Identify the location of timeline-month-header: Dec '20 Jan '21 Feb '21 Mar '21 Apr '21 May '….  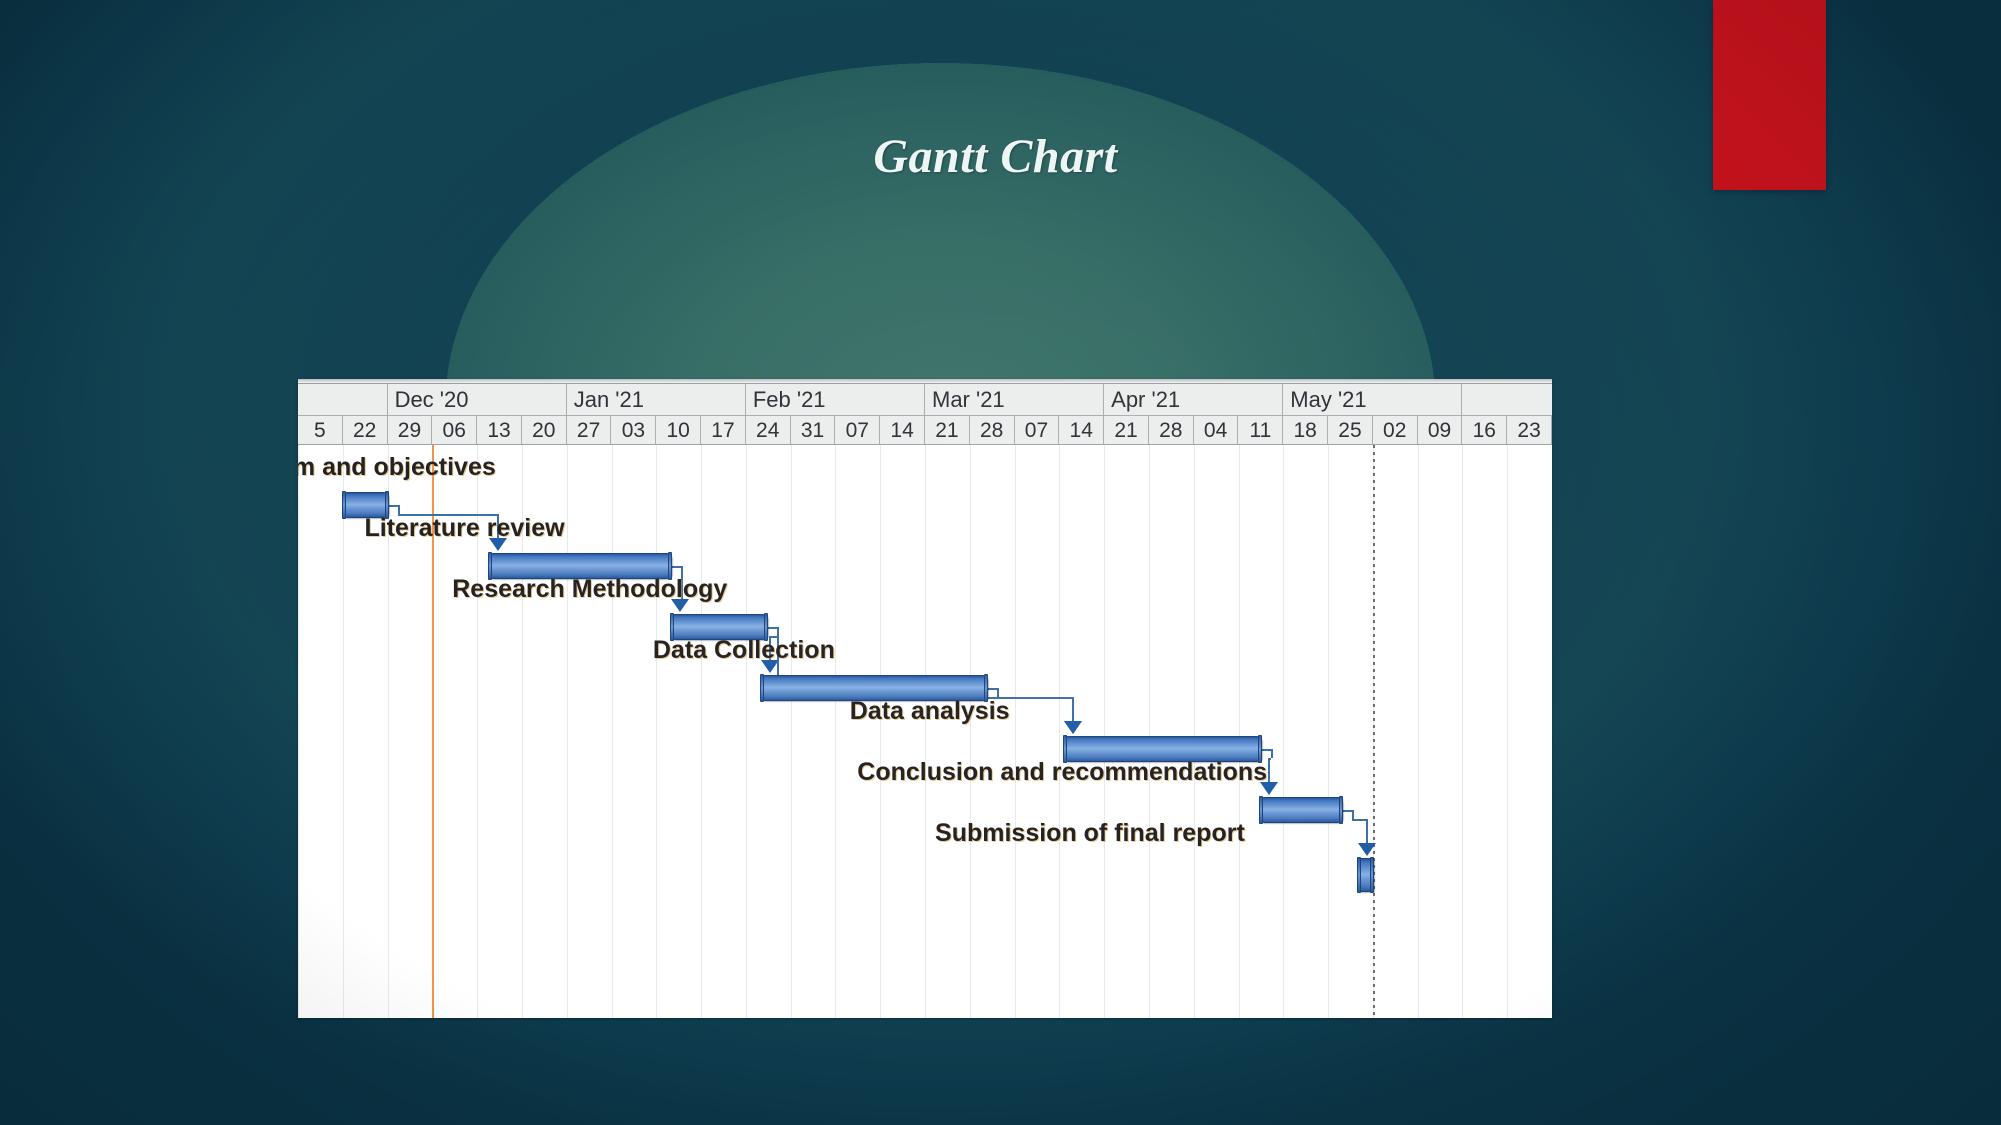
(925, 400).